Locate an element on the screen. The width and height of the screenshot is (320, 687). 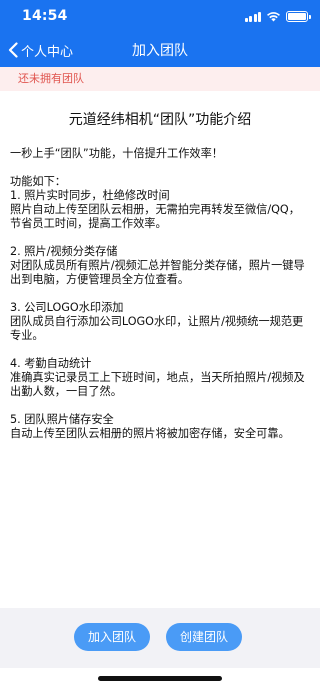
status-icons is located at coordinates (277, 16).